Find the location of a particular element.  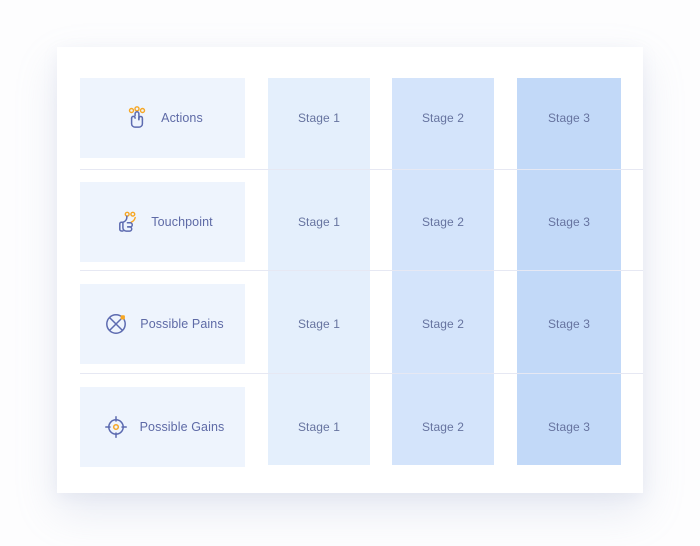

row-label-text: Possible Pains is located at coordinates (182, 324).